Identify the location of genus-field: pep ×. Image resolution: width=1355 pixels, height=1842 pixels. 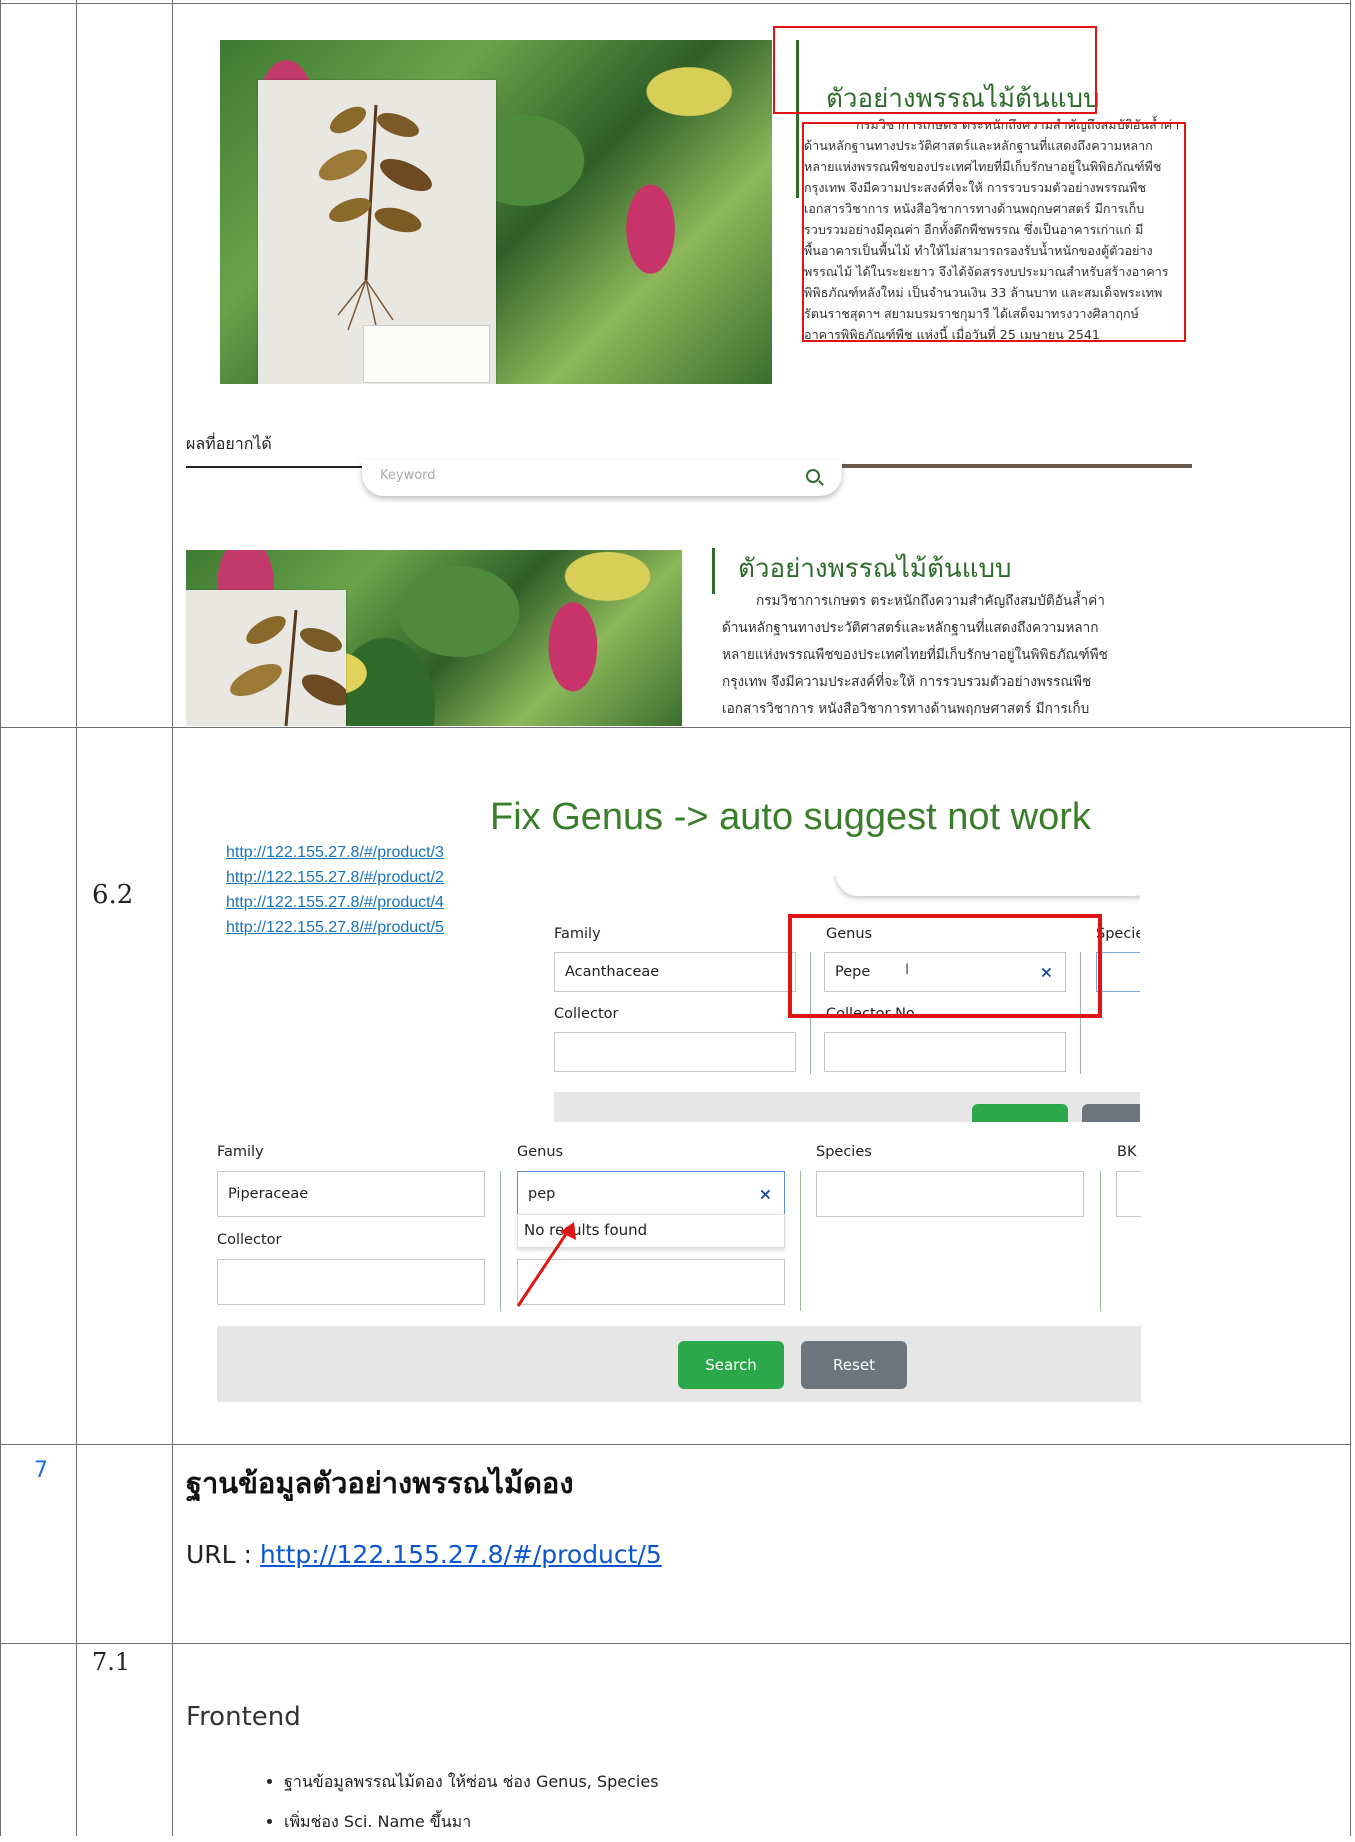
(651, 1194).